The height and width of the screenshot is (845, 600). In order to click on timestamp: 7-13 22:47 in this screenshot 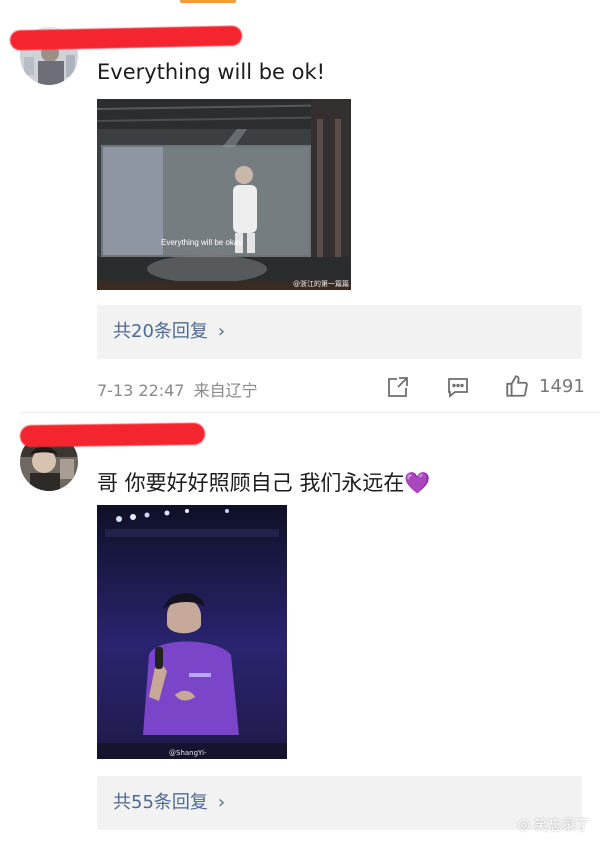, I will do `click(141, 390)`.